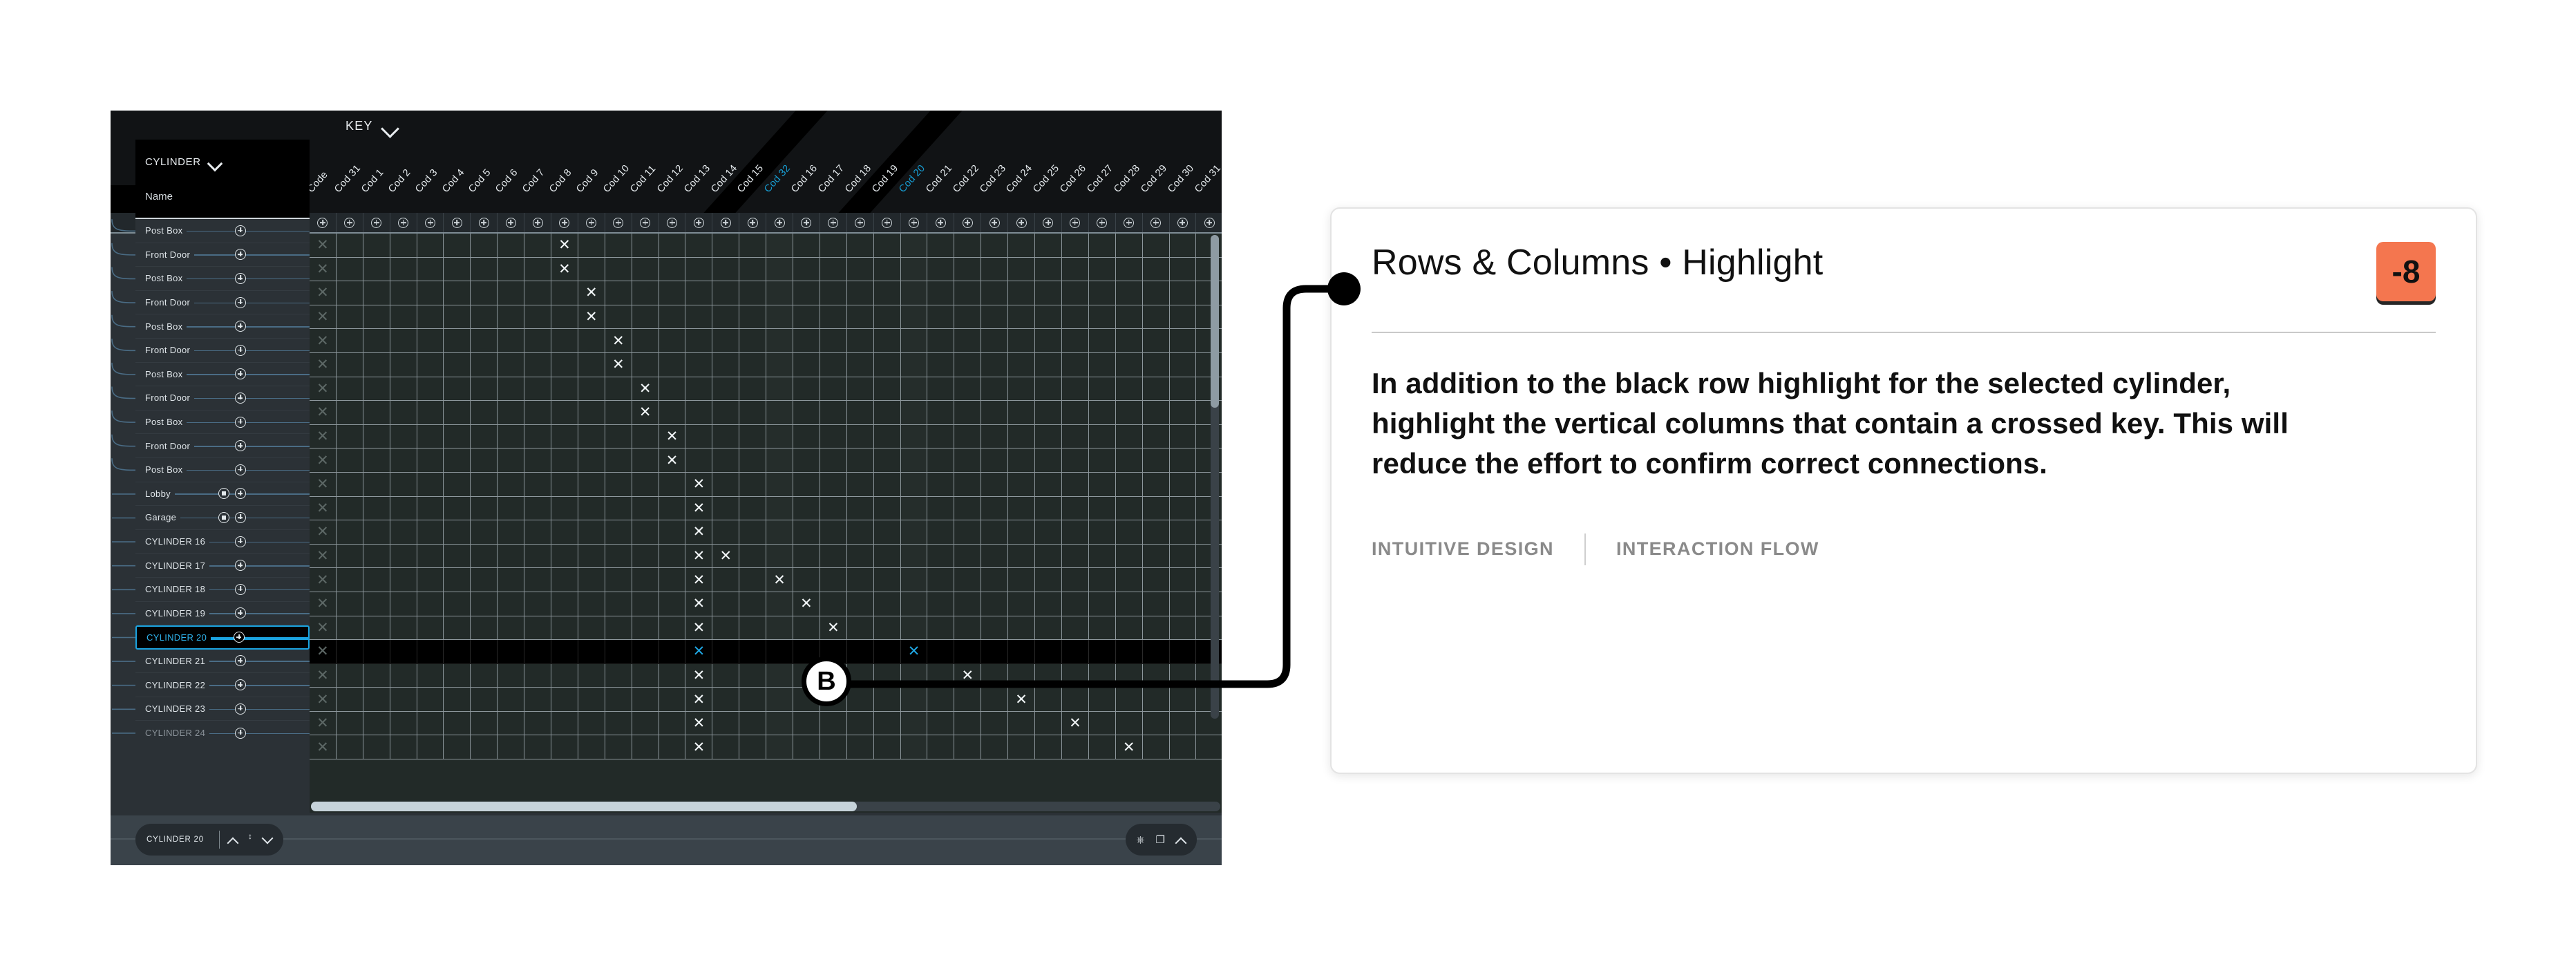 This screenshot has height=973, width=2576. What do you see at coordinates (240, 494) in the screenshot?
I see `row-connector-knob-icon` at bounding box center [240, 494].